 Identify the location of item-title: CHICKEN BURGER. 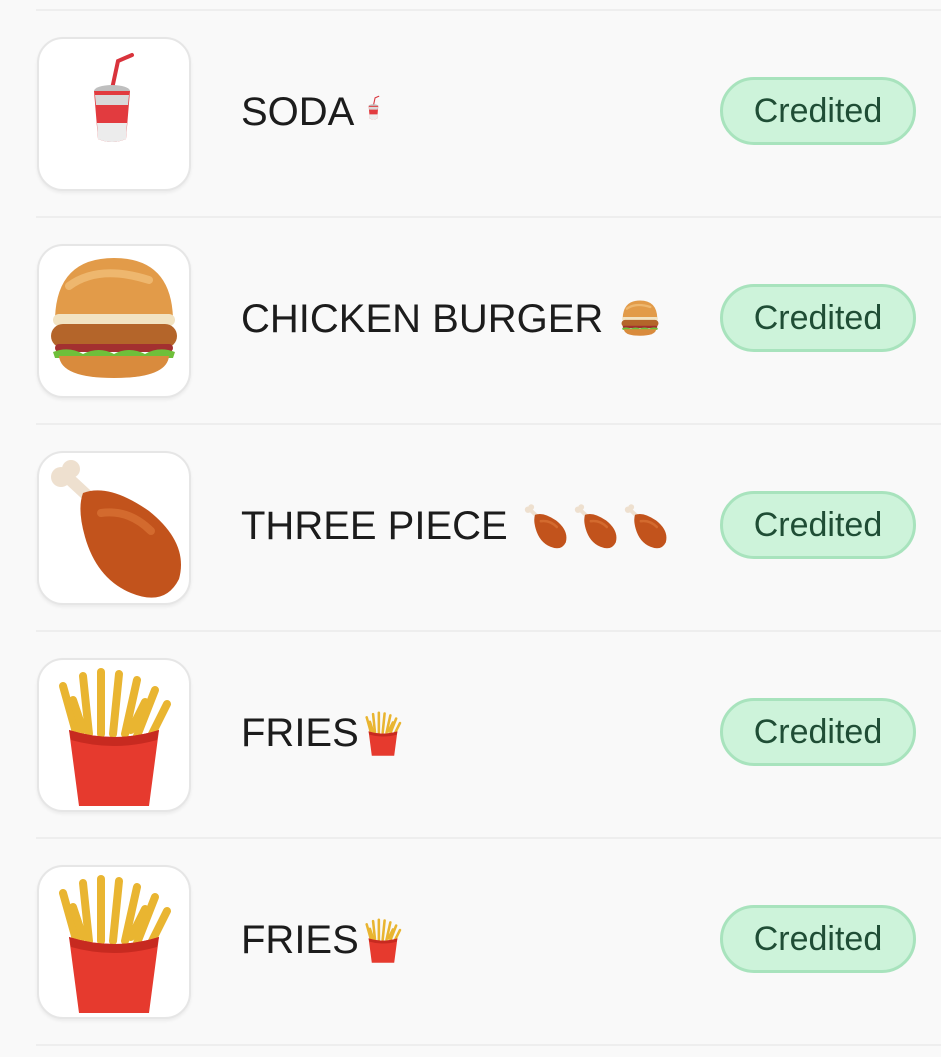
(453, 319).